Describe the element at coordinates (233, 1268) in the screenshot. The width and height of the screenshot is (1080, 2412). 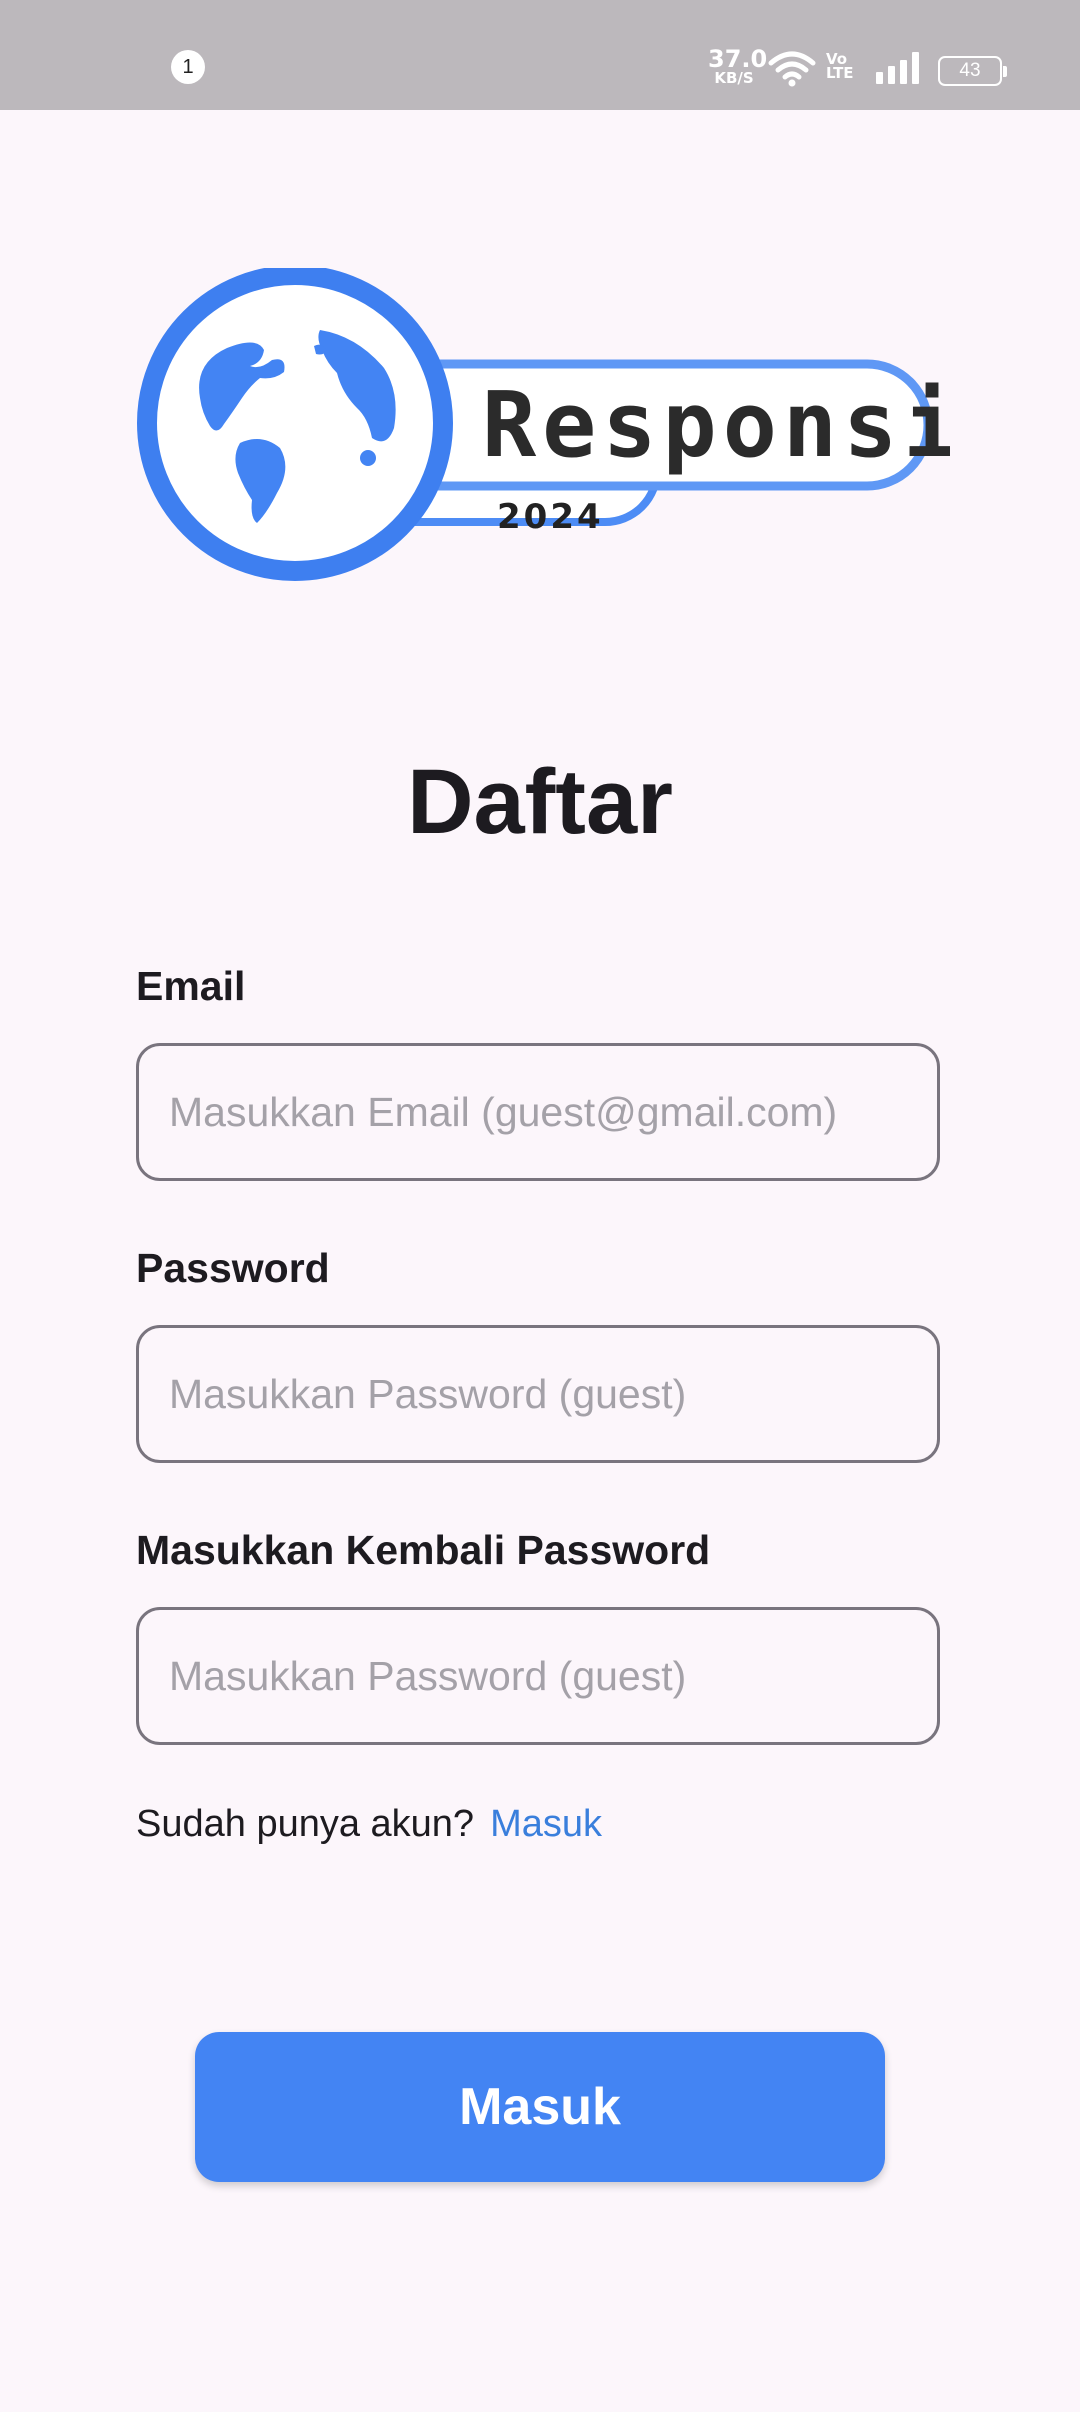
I see `password-label: Password` at that location.